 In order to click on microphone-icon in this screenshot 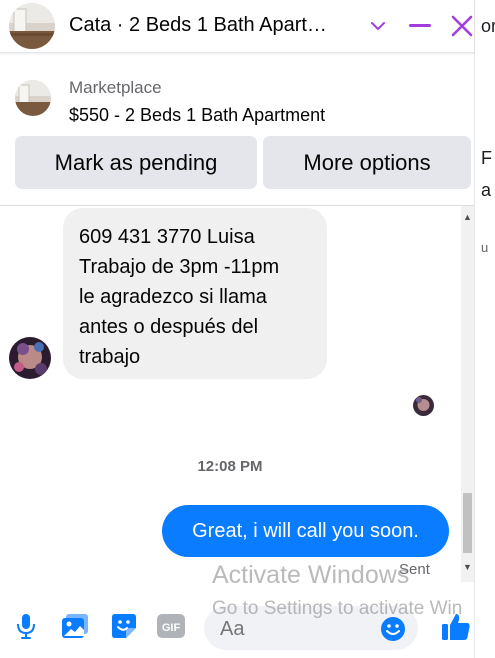, I will do `click(26, 626)`.